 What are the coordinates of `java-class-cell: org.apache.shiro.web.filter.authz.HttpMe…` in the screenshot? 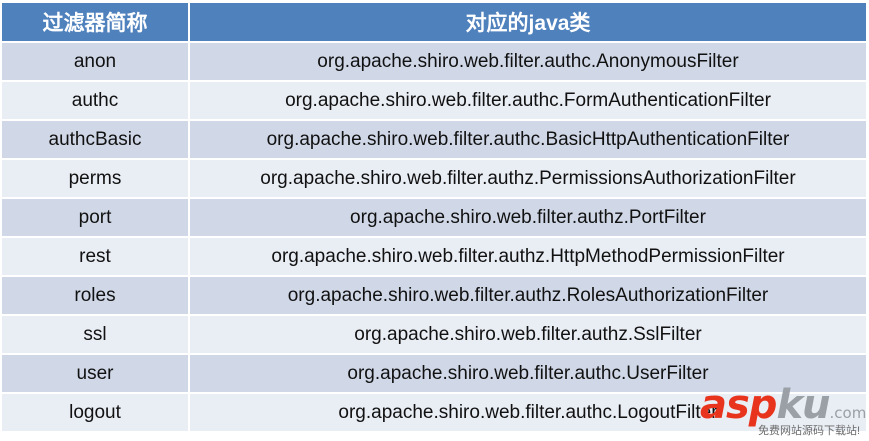 It's located at (528, 256).